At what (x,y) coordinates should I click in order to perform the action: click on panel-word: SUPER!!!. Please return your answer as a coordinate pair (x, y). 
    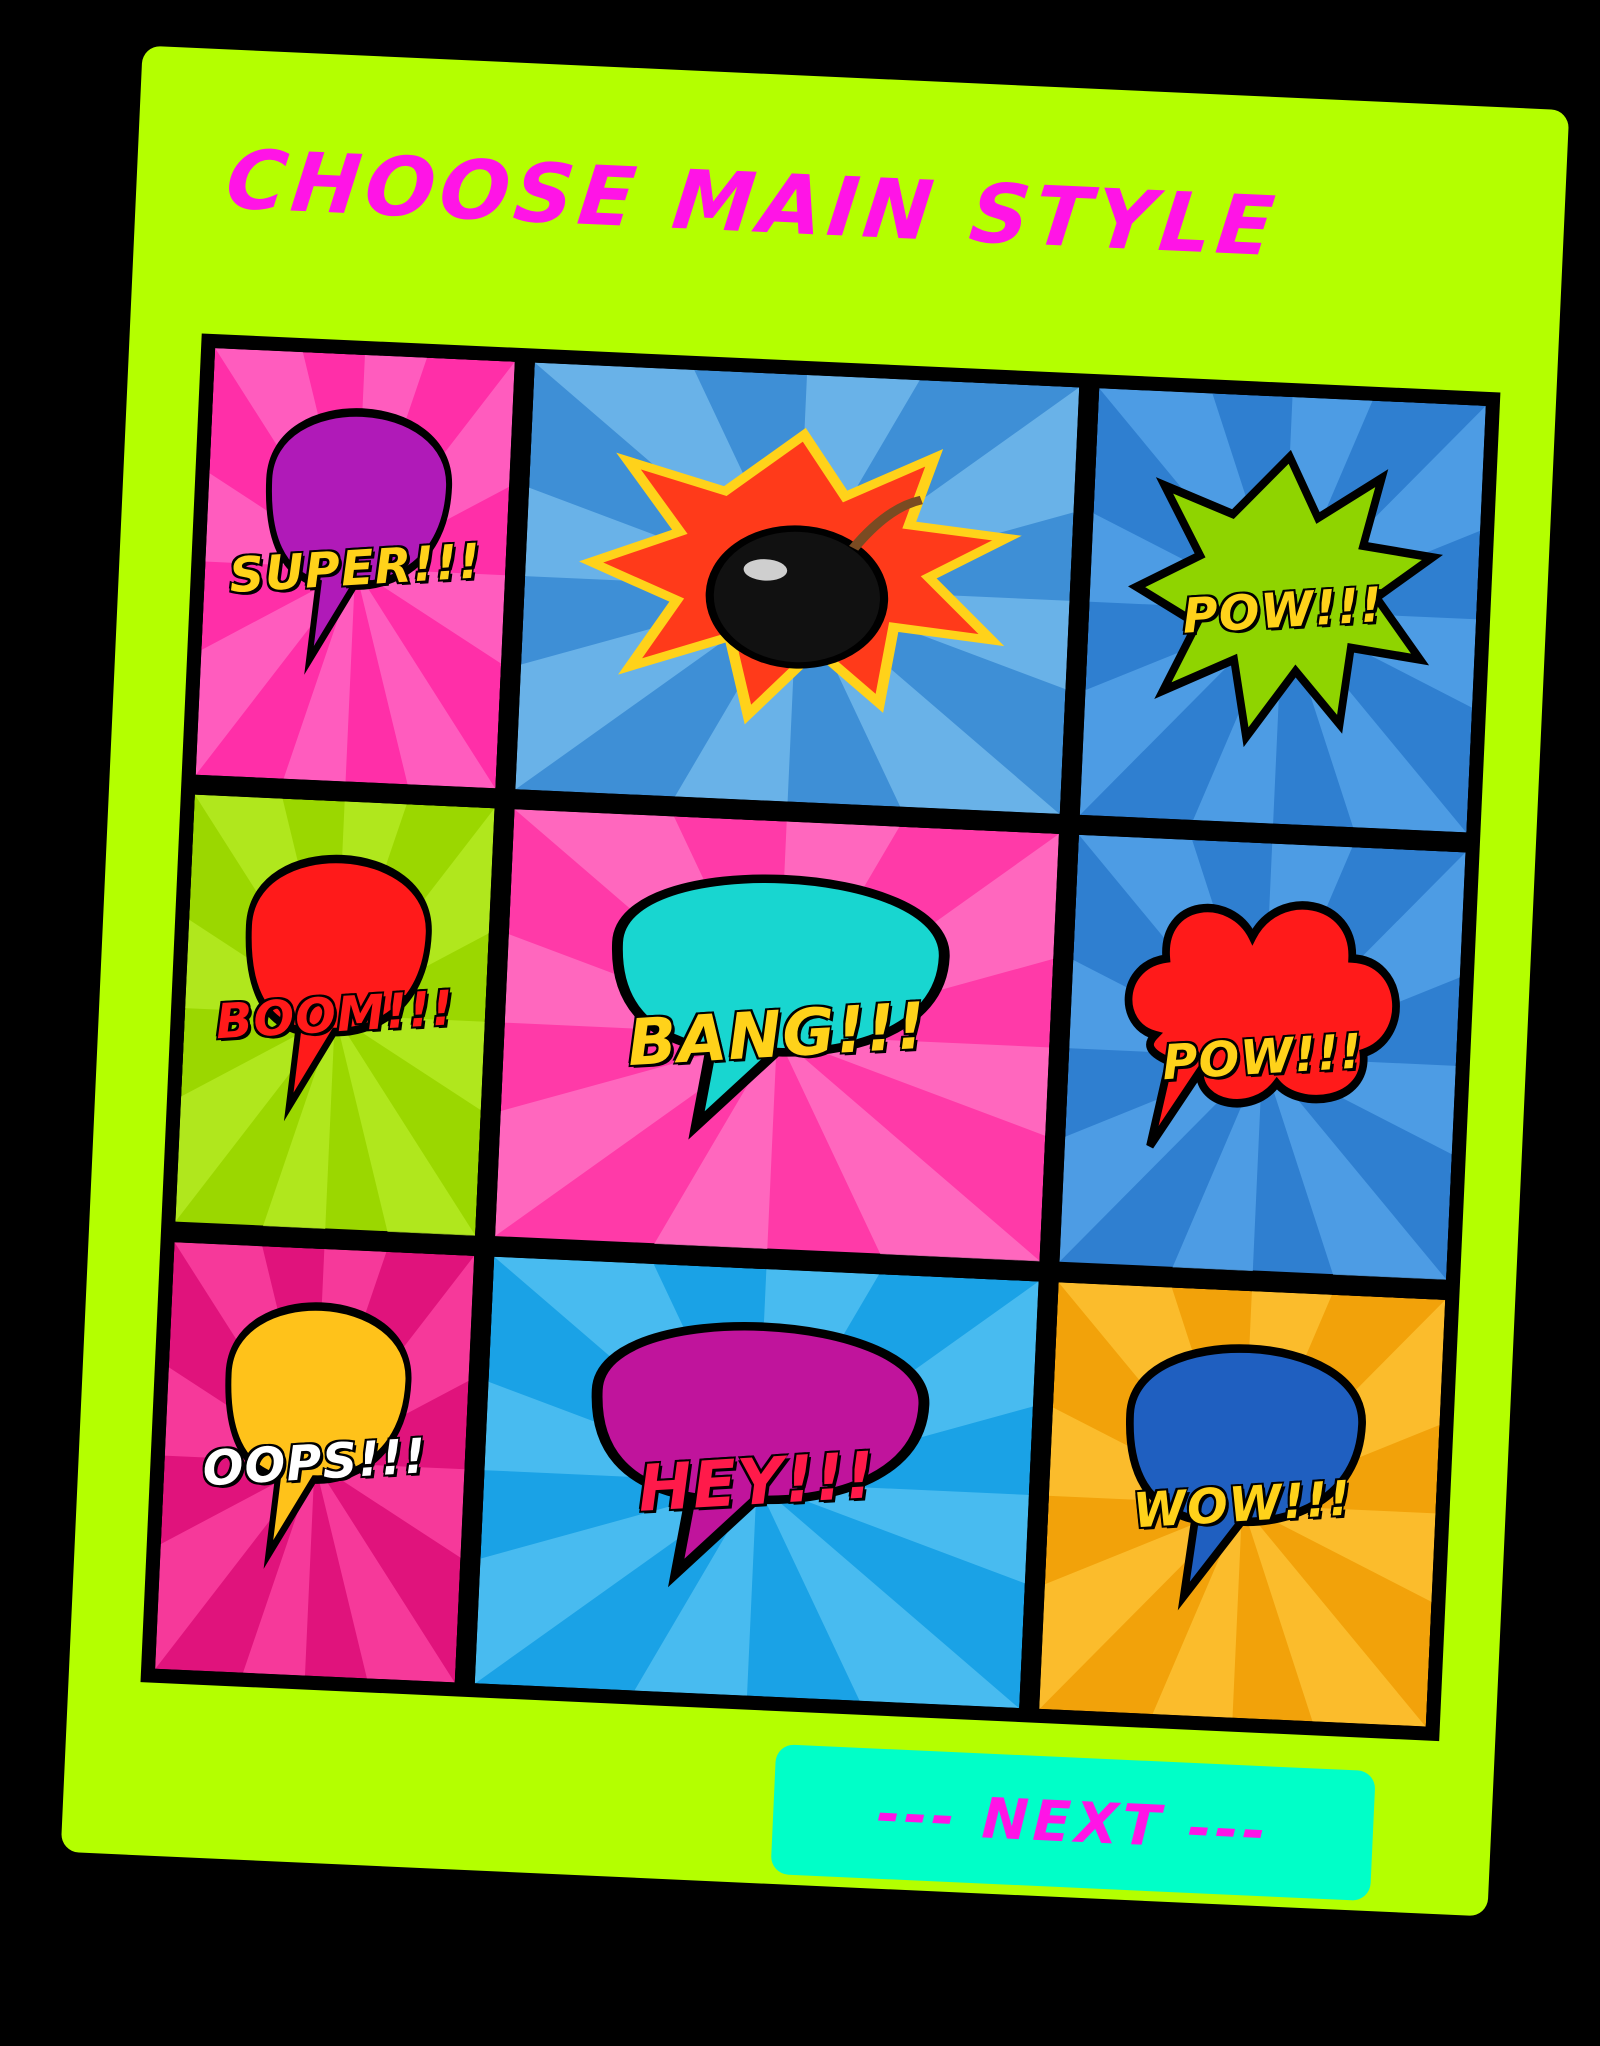
    Looking at the image, I should click on (355, 568).